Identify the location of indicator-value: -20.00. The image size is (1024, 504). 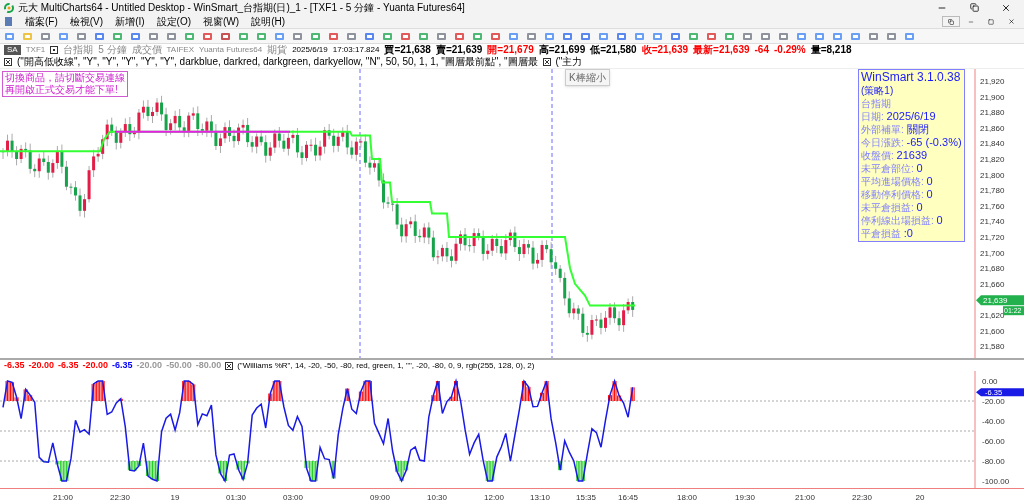
(41, 365).